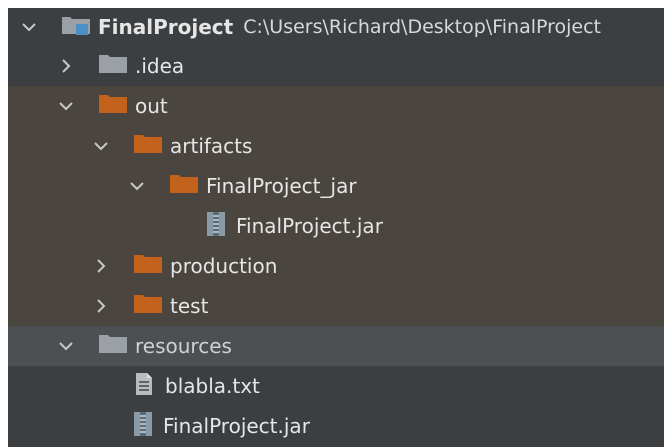  What do you see at coordinates (76, 27) in the screenshot?
I see `module-folder-icon` at bounding box center [76, 27].